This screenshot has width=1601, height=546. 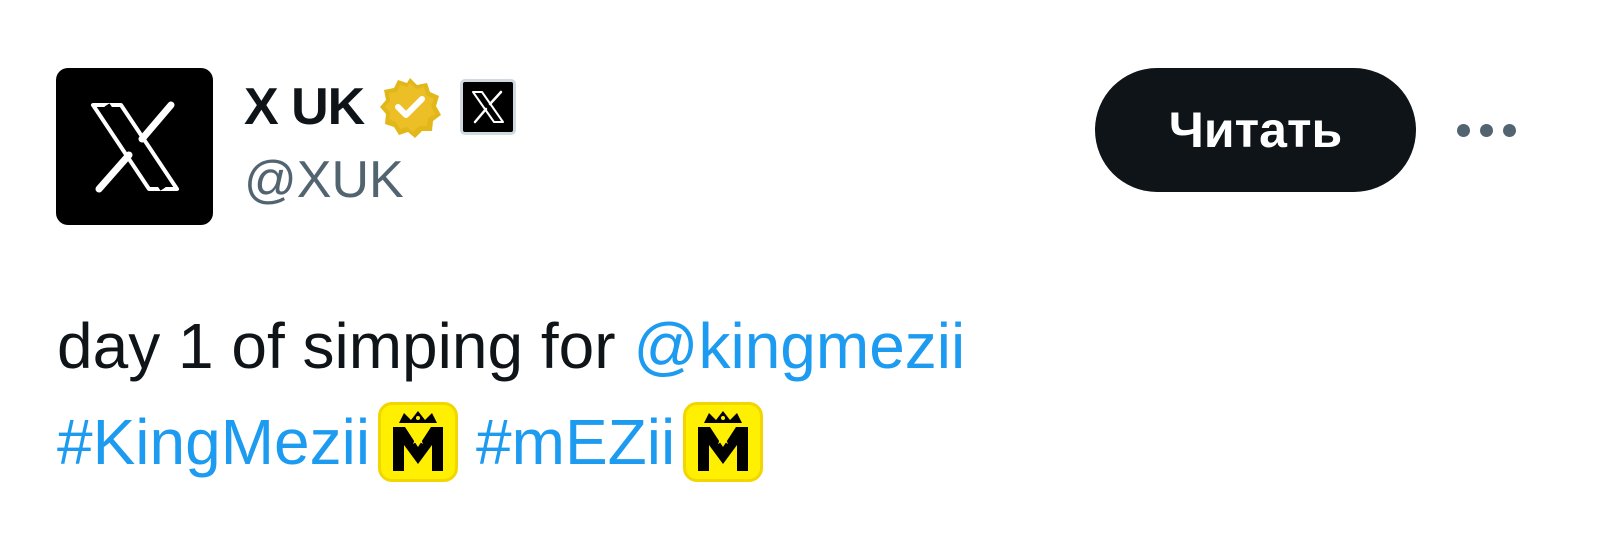 I want to click on x-logo-icon, so click(x=134, y=146).